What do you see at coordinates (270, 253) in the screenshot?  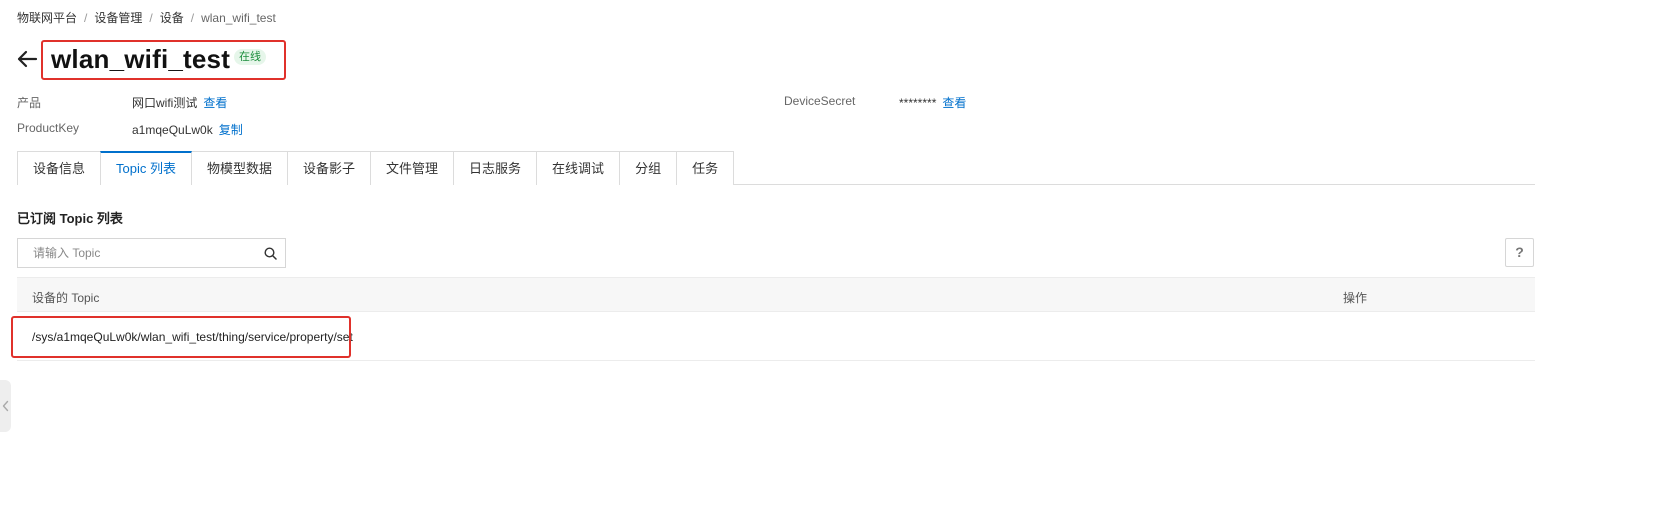 I see `search-icon` at bounding box center [270, 253].